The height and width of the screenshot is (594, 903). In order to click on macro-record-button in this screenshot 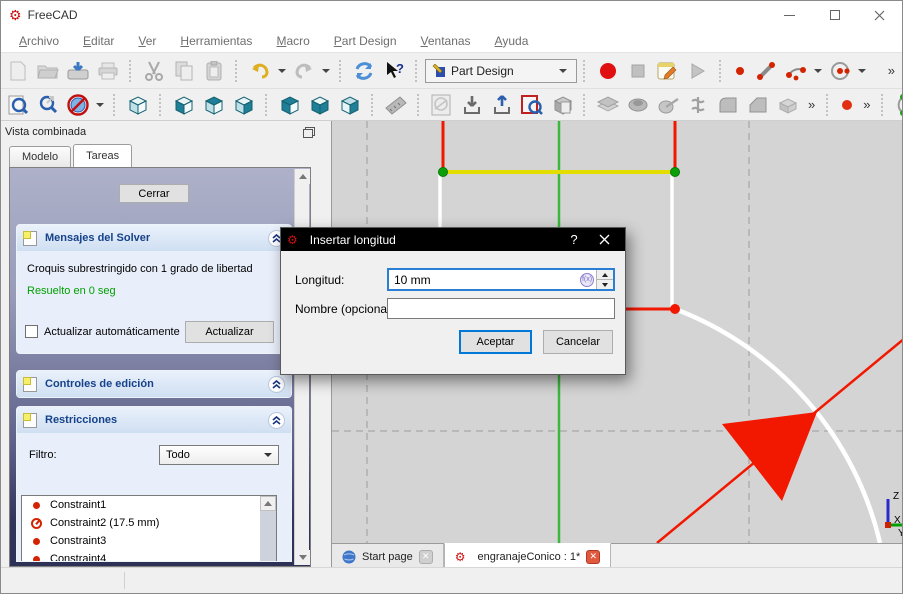, I will do `click(608, 71)`.